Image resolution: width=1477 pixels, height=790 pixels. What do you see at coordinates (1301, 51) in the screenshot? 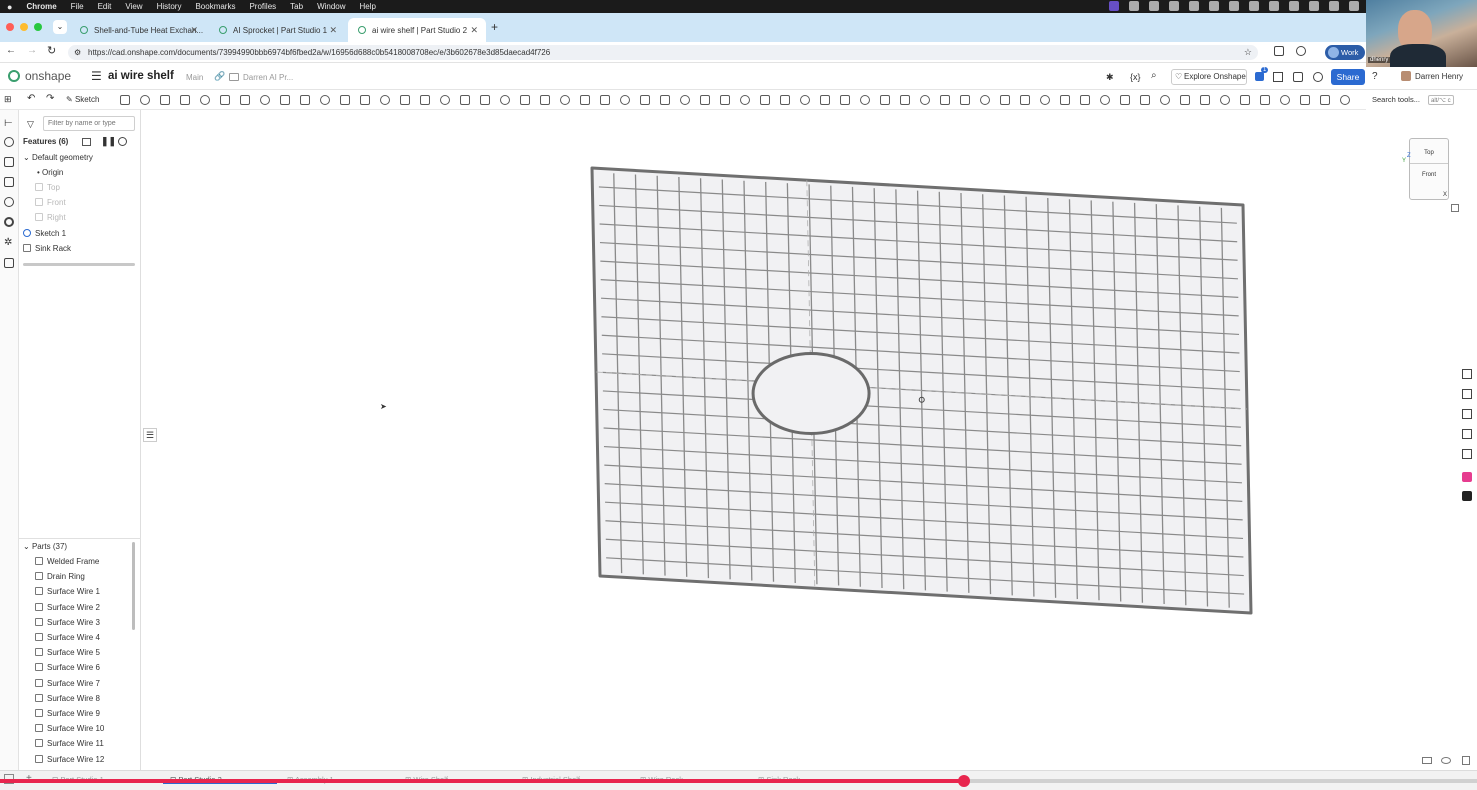
I see `extensions-icon` at bounding box center [1301, 51].